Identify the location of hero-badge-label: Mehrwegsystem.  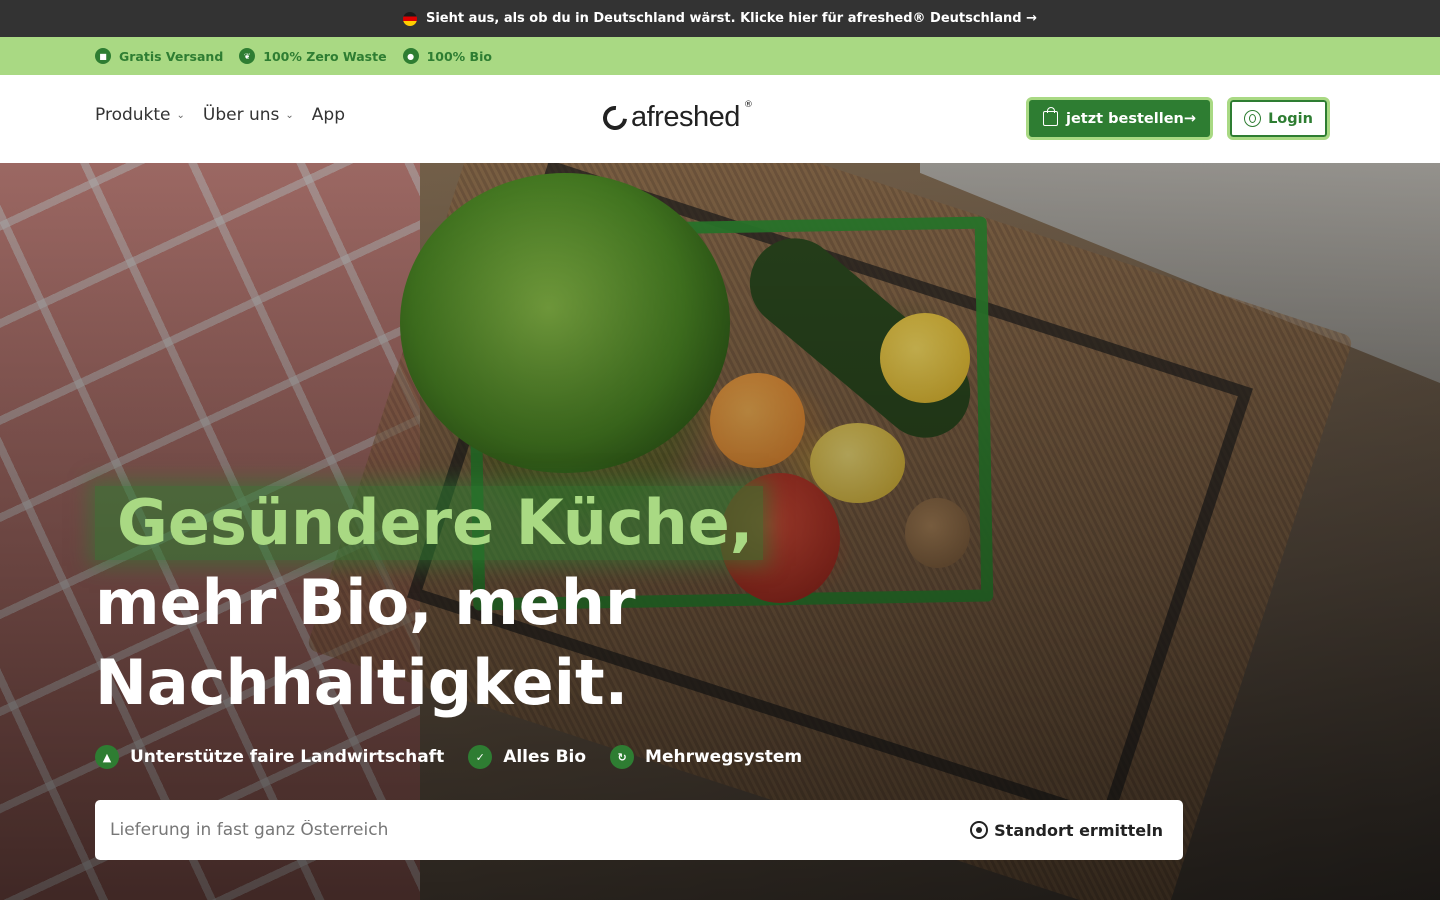
(724, 757).